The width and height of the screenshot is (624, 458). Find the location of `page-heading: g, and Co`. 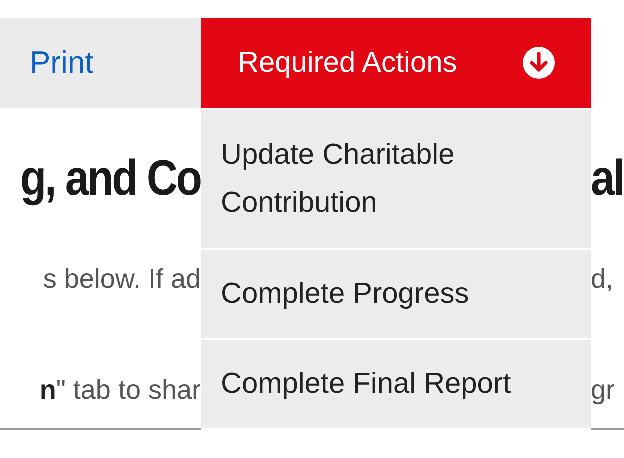

page-heading: g, and Co is located at coordinates (110, 178).